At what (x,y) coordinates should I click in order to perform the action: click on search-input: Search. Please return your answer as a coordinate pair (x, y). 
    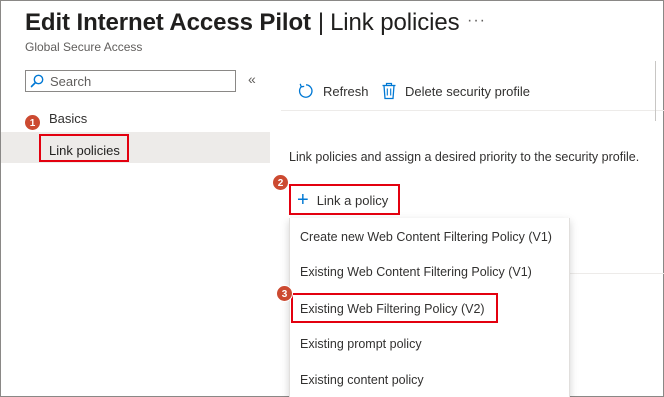
    Looking at the image, I should click on (130, 81).